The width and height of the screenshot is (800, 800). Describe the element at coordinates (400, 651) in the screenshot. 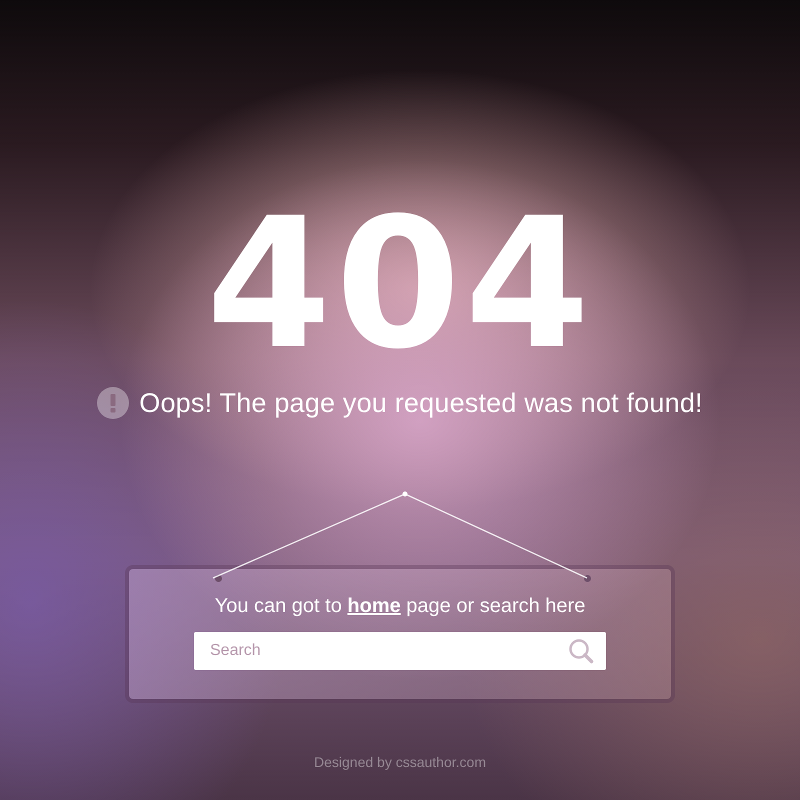

I see `search-field: Search` at that location.